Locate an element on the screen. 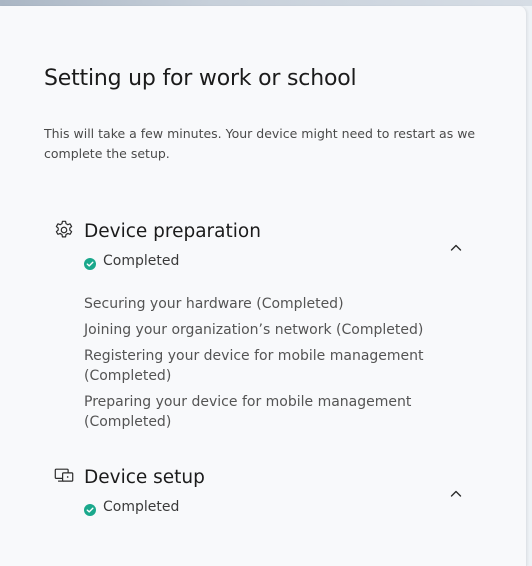 The width and height of the screenshot is (532, 566). device-setup-icon is located at coordinates (64, 477).